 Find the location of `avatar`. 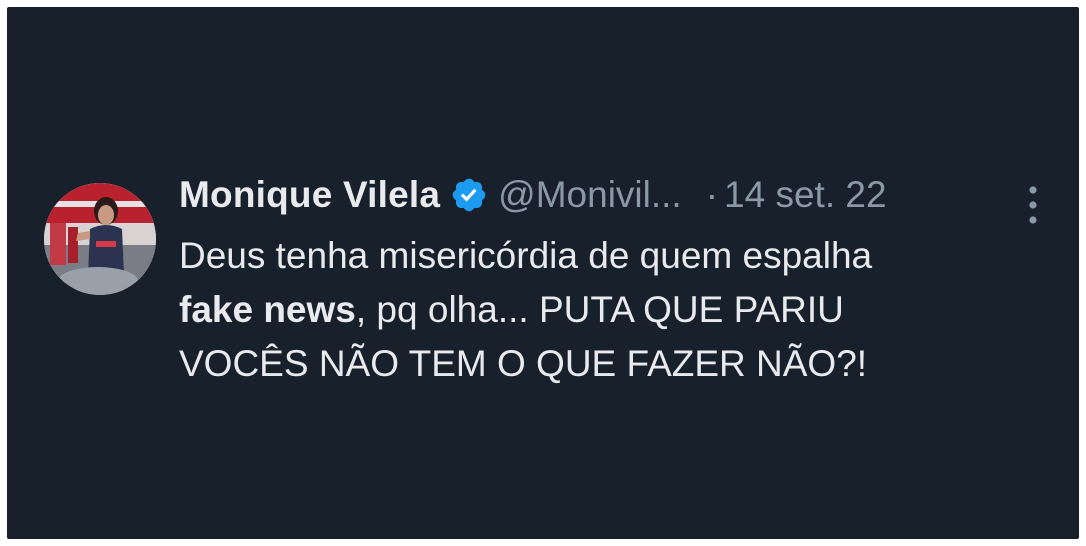

avatar is located at coordinates (100, 239).